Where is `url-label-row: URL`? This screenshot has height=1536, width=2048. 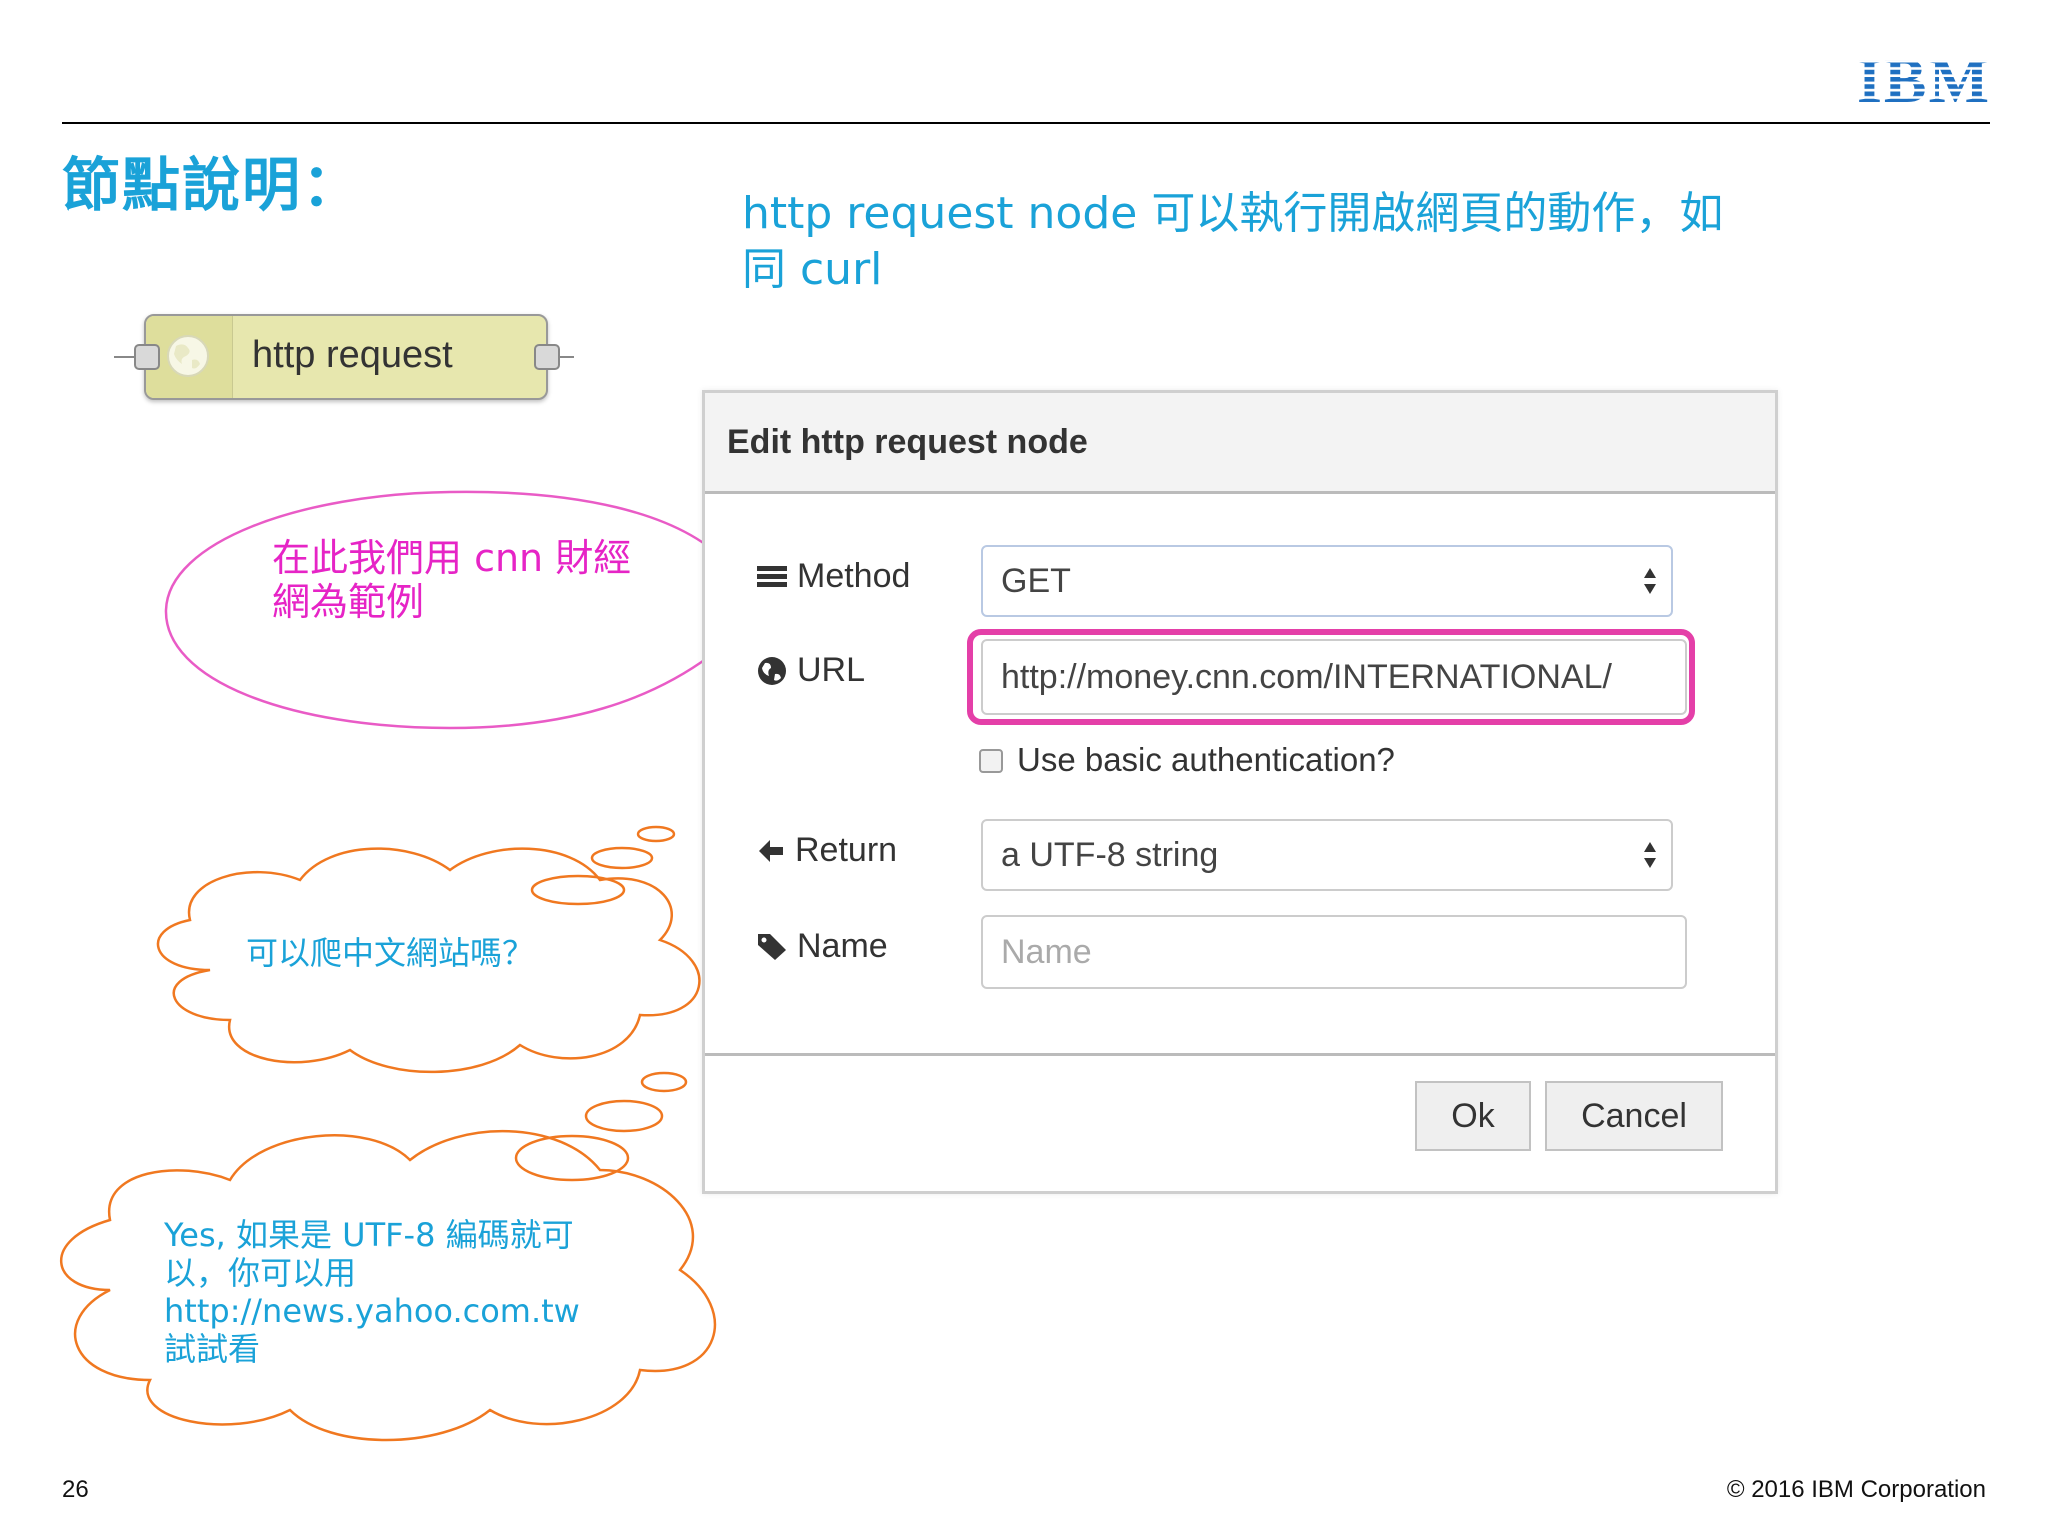
url-label-row: URL is located at coordinates (811, 670).